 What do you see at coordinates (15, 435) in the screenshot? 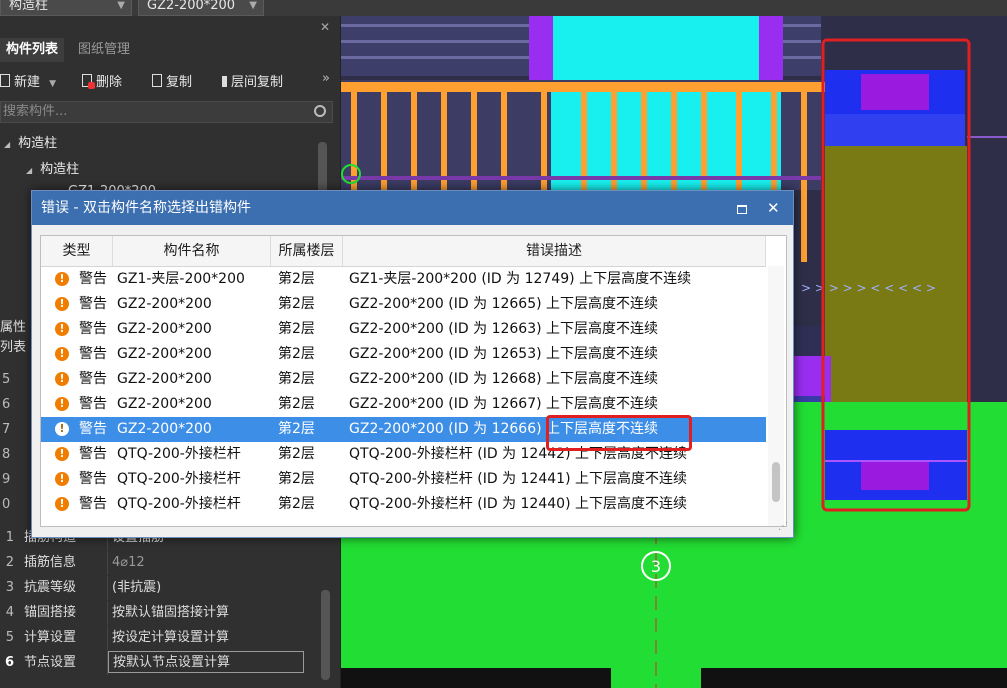
I see `properties-partial-rows: 5 6 7 8 9 0` at bounding box center [15, 435].